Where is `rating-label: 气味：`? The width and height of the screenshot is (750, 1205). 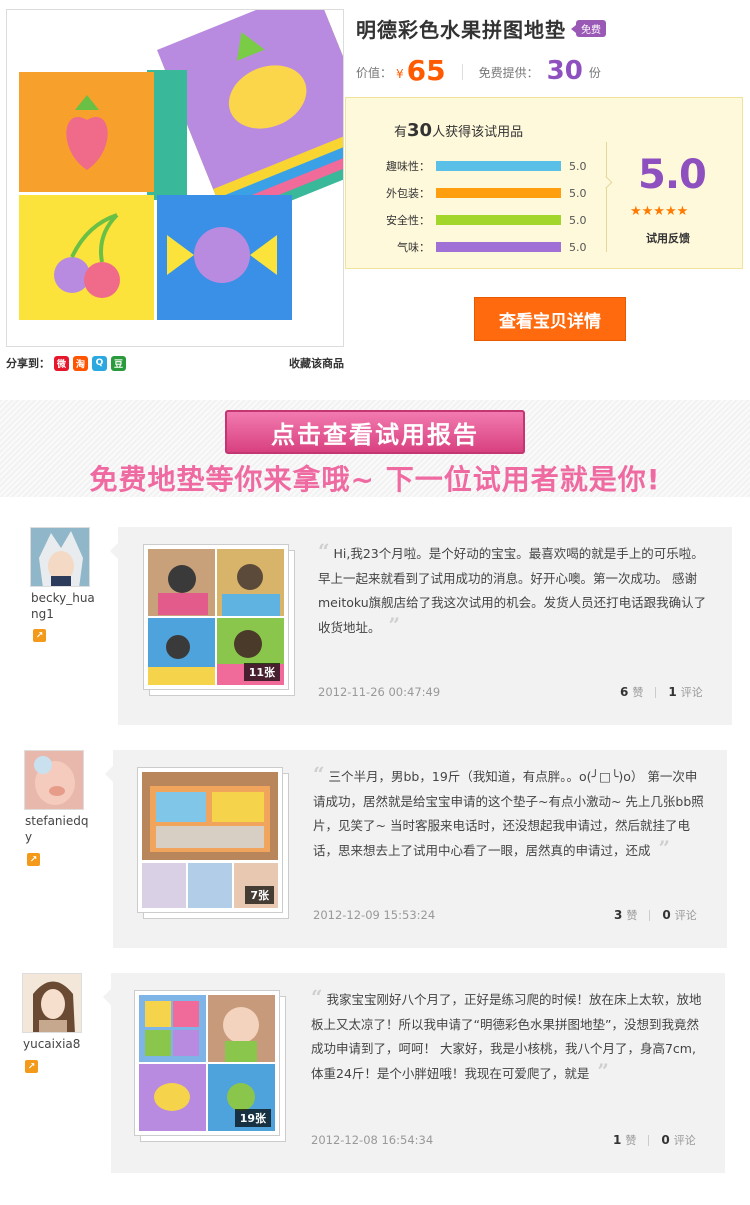 rating-label: 气味： is located at coordinates (413, 247).